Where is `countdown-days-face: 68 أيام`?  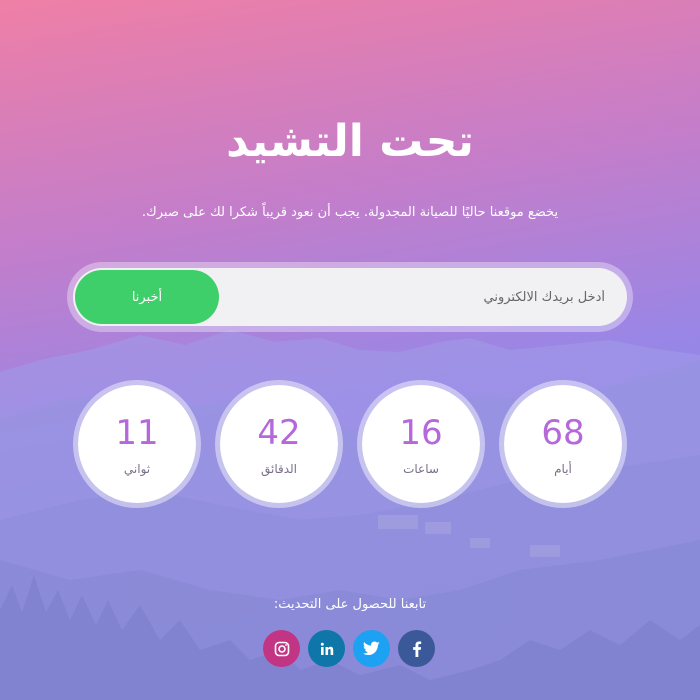
countdown-days-face: 68 أيام is located at coordinates (563, 444).